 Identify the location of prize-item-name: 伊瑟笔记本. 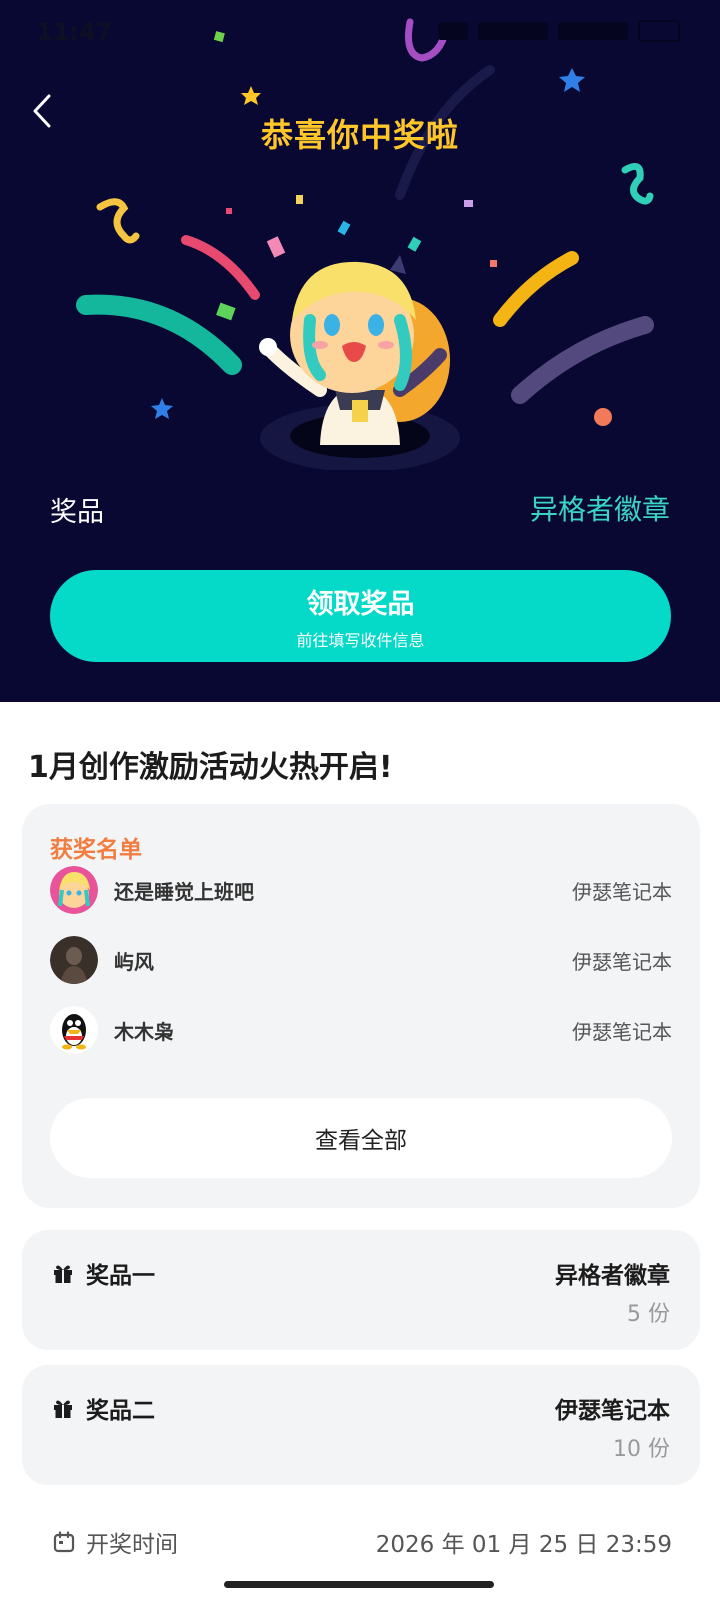
(612, 1411).